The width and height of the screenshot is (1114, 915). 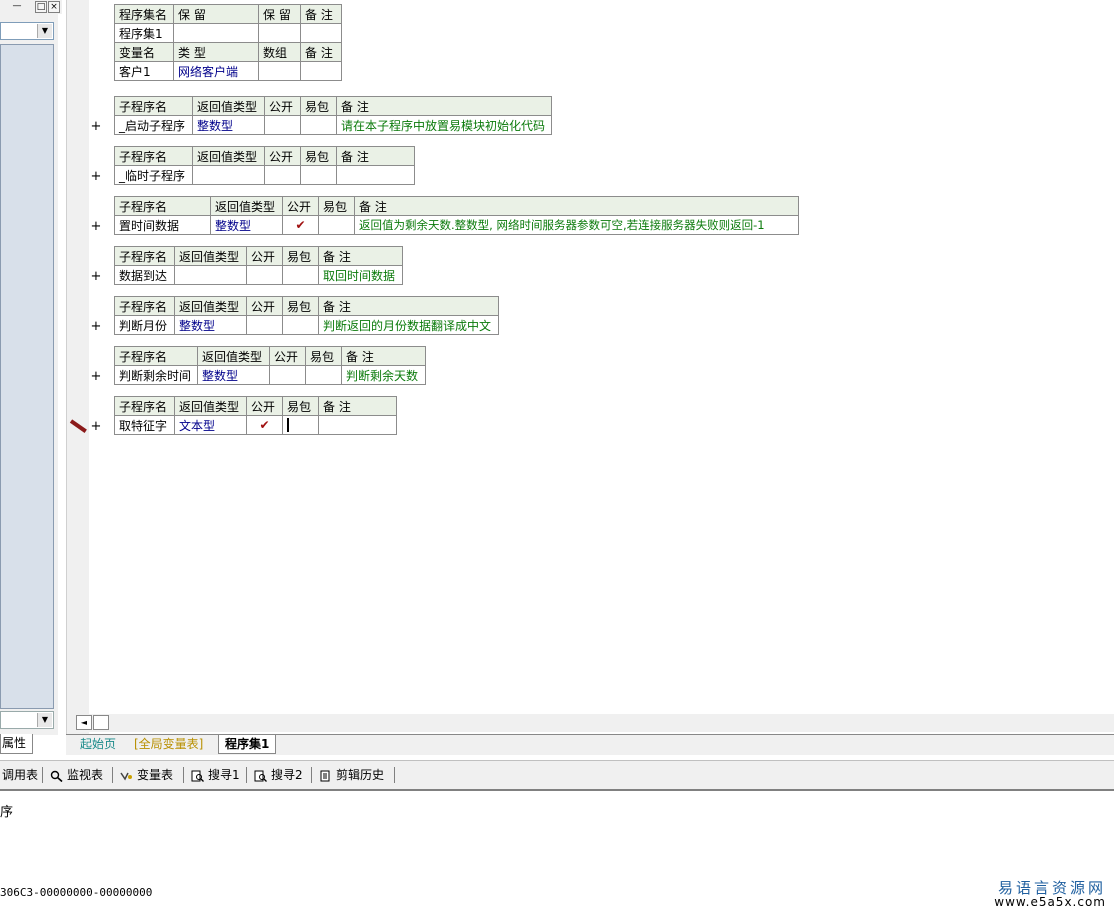 I want to click on cell: 判断返回的月份数据翻译成中文, so click(x=408, y=325).